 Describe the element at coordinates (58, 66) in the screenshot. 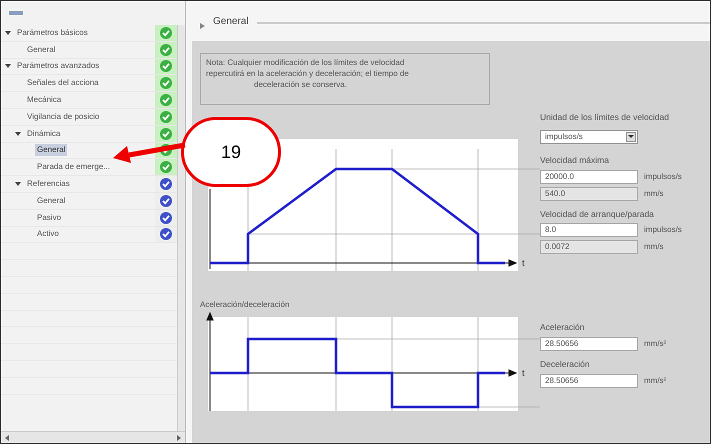

I see `tree-item: Parámetros avanzados` at that location.